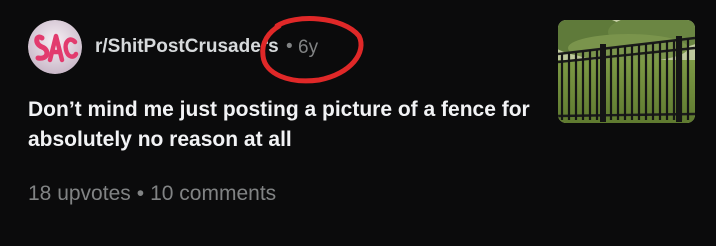 The image size is (716, 246). What do you see at coordinates (308, 47) in the screenshot?
I see `post-age: 6y` at bounding box center [308, 47].